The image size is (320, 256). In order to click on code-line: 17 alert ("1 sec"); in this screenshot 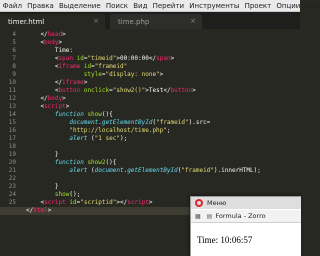, I will do `click(68, 138)`.